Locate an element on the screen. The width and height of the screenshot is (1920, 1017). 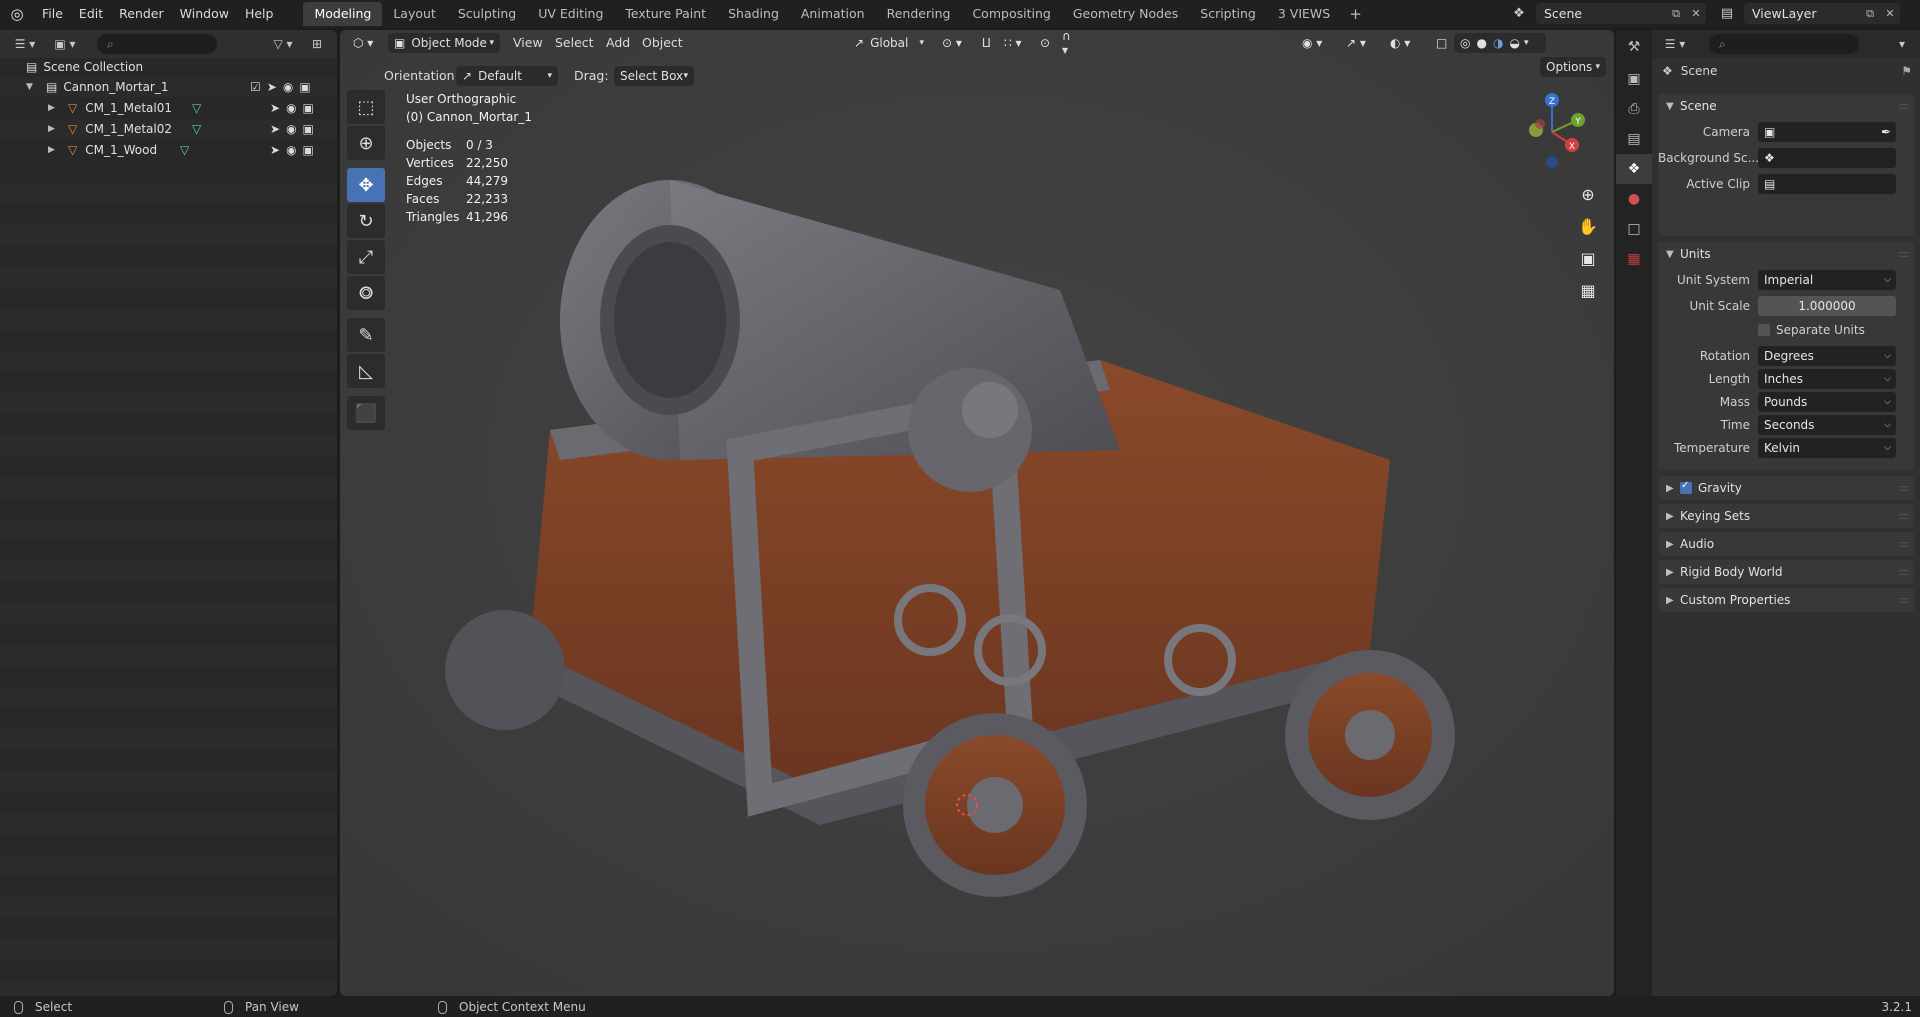
scale-tool-icon: ⤢ is located at coordinates (366, 257).